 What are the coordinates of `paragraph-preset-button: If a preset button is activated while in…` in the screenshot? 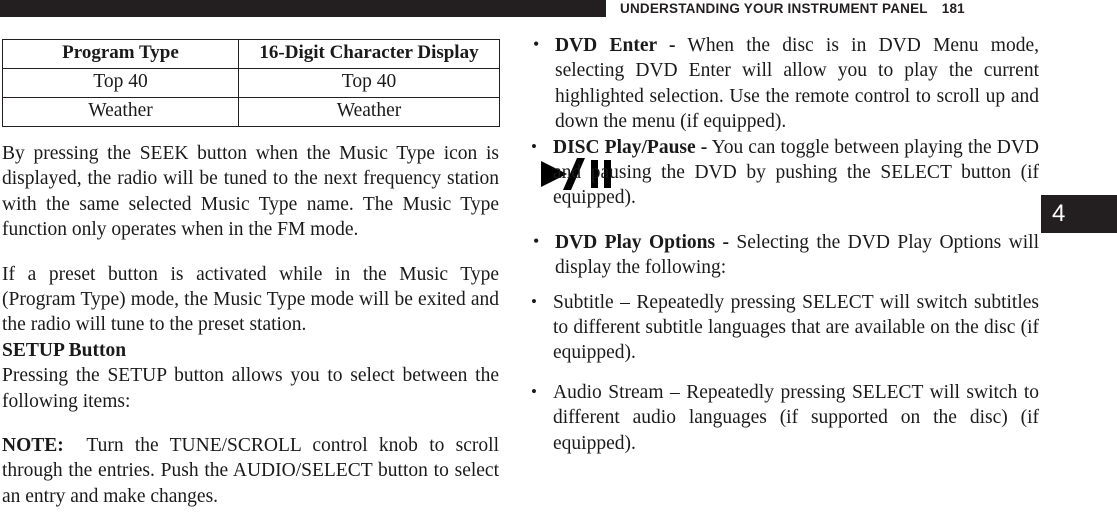 It's located at (250, 299).